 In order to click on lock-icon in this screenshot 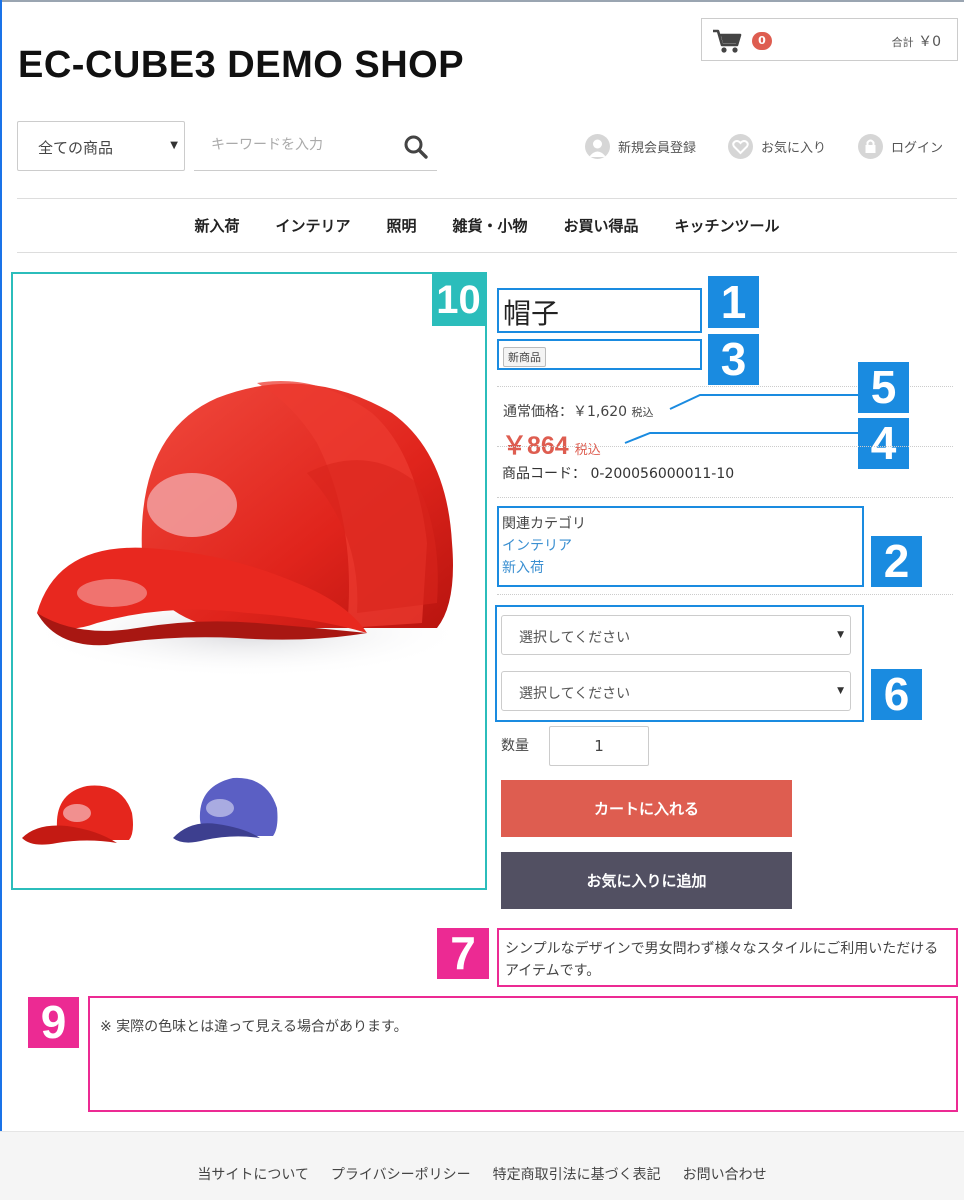, I will do `click(870, 146)`.